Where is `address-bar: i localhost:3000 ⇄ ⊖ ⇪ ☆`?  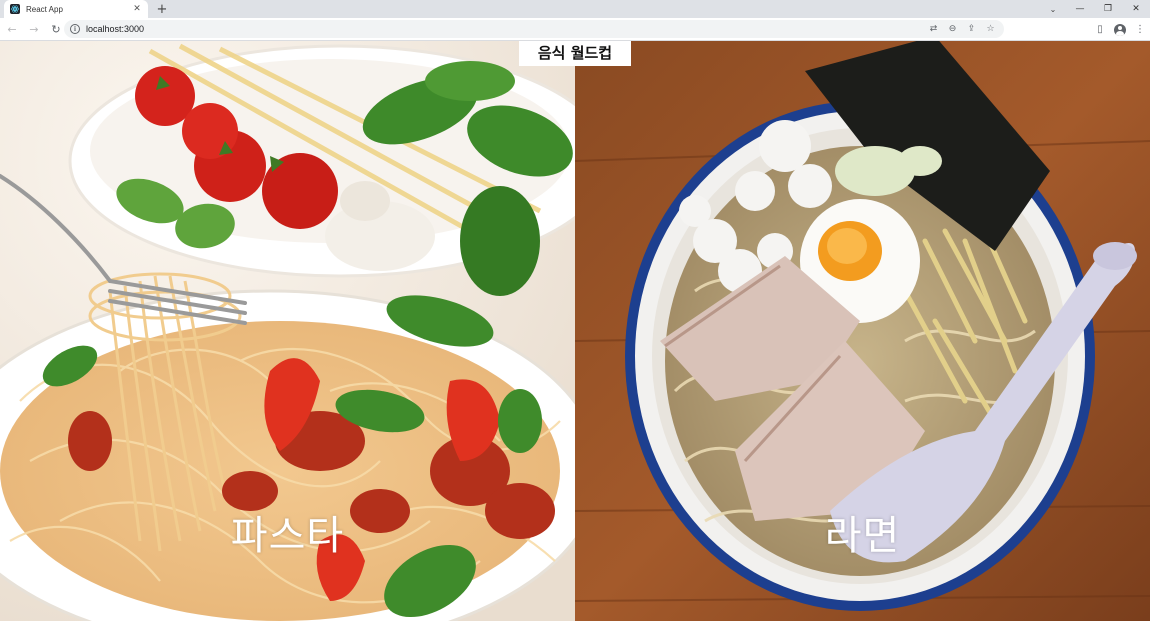 address-bar: i localhost:3000 ⇄ ⊖ ⇪ ☆ is located at coordinates (534, 29).